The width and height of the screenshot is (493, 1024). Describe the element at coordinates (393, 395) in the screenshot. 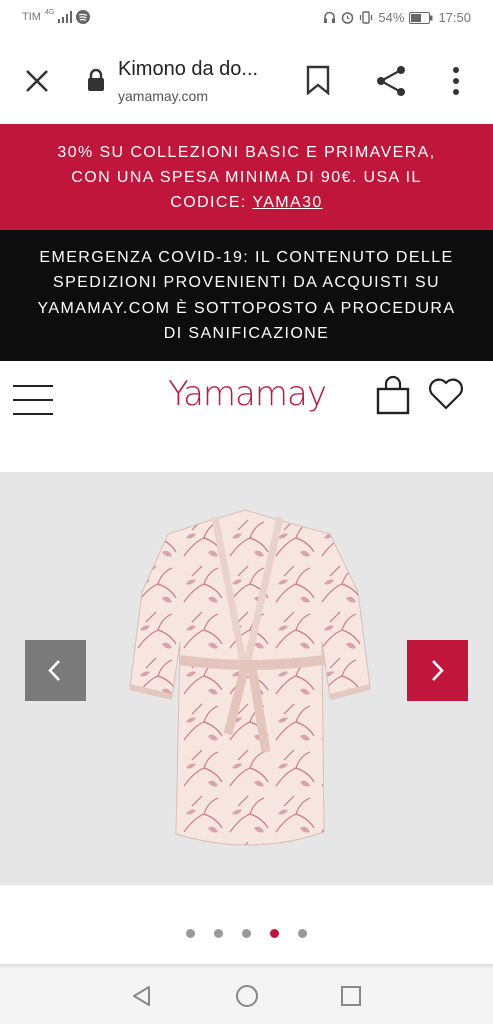

I see `shopping-bag-icon` at that location.